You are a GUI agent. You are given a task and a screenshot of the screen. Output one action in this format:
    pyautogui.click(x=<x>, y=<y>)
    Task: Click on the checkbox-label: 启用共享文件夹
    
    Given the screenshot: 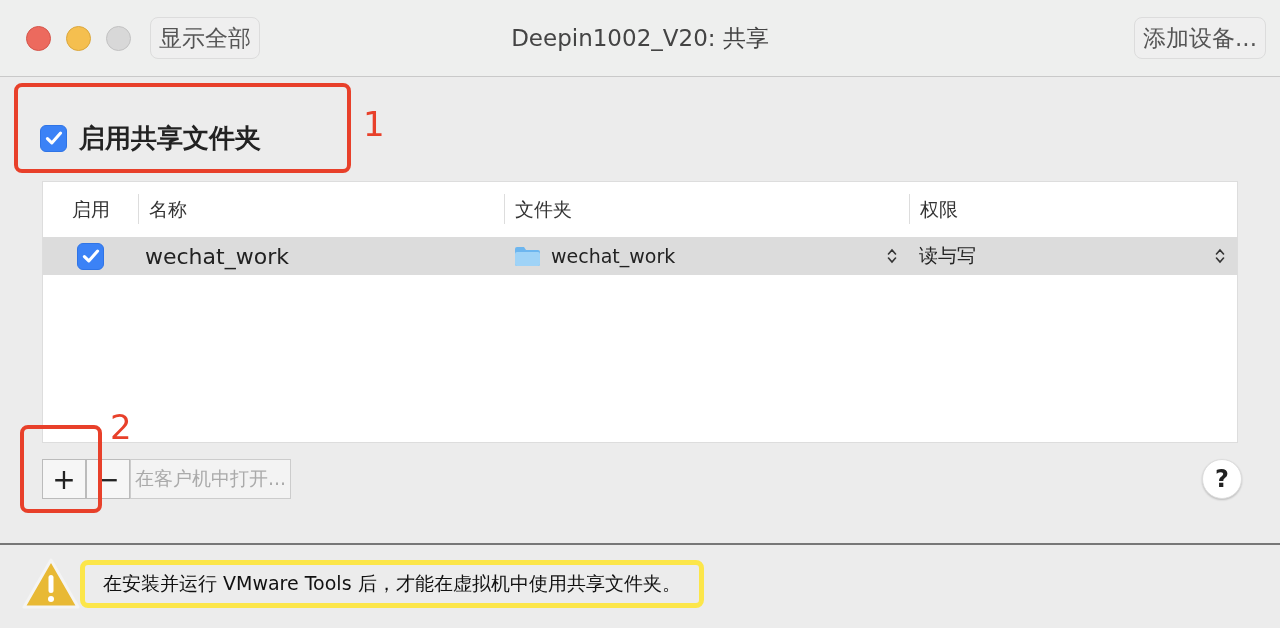 What is the action you would take?
    pyautogui.click(x=170, y=138)
    